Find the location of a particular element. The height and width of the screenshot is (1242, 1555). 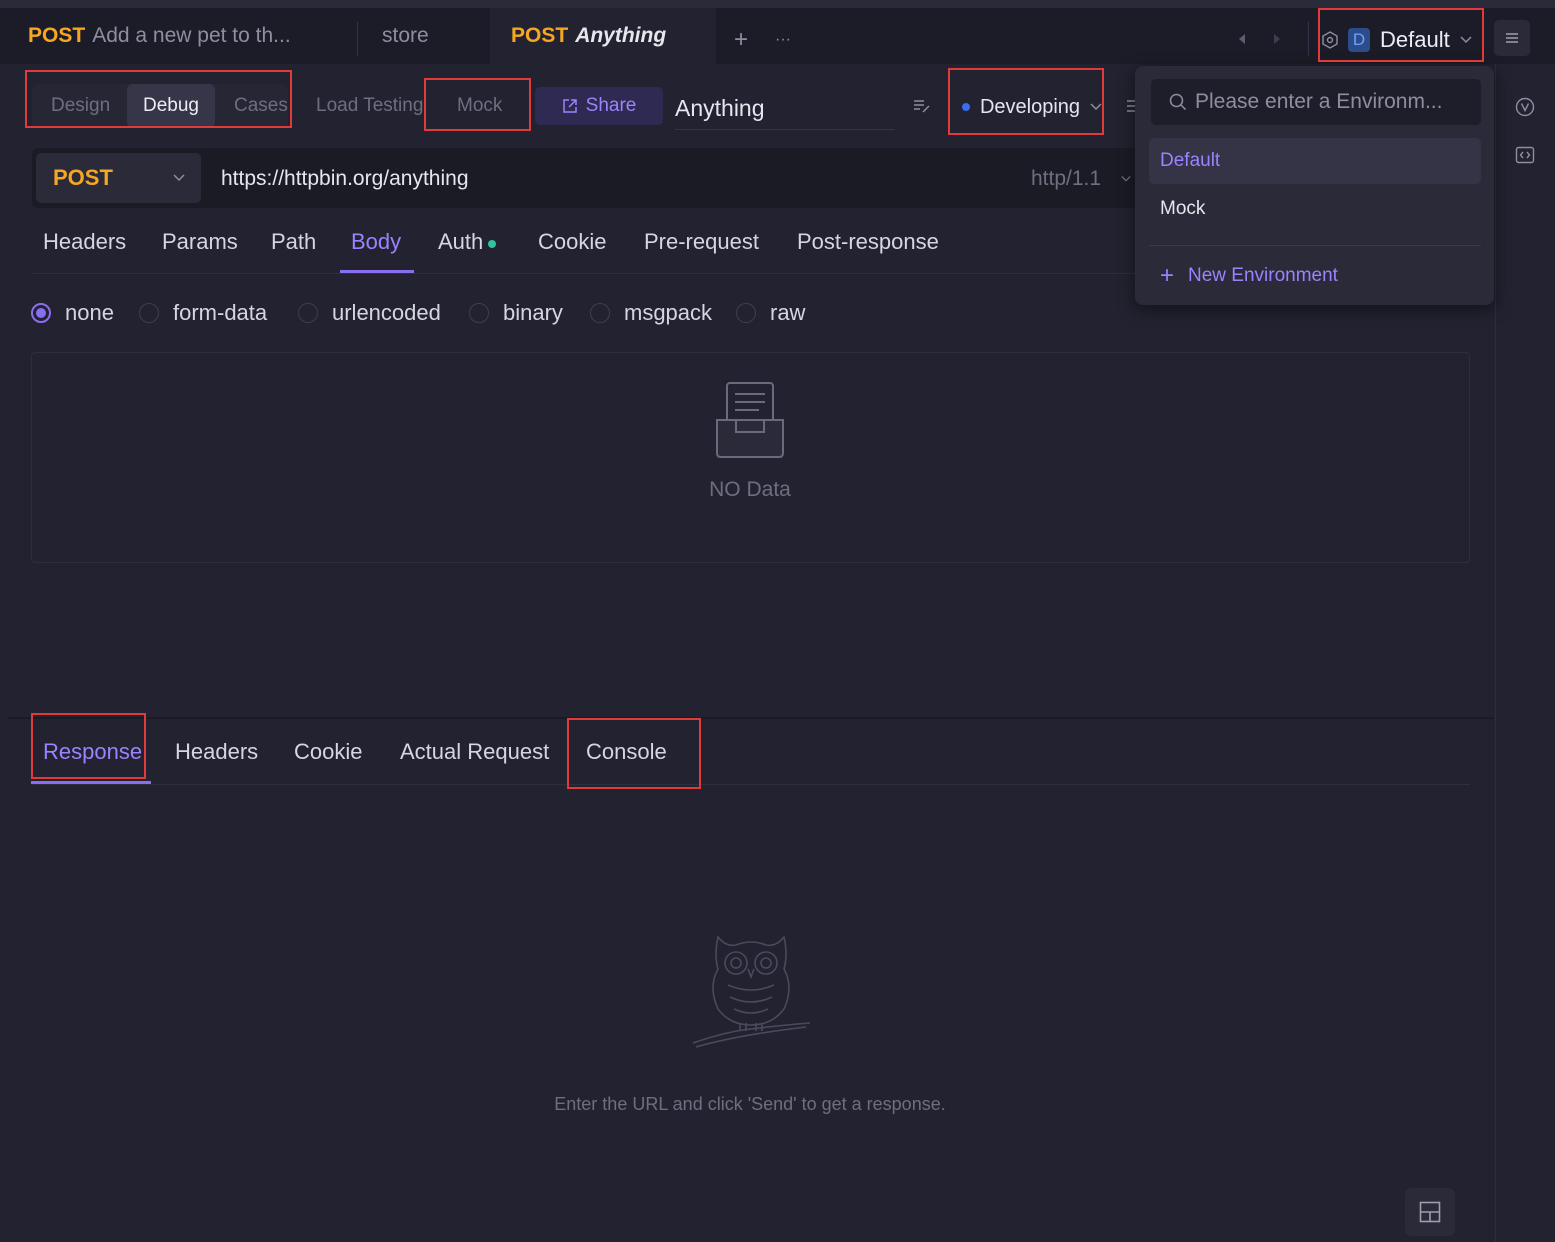

prev-tab-button is located at coordinates (1242, 39).